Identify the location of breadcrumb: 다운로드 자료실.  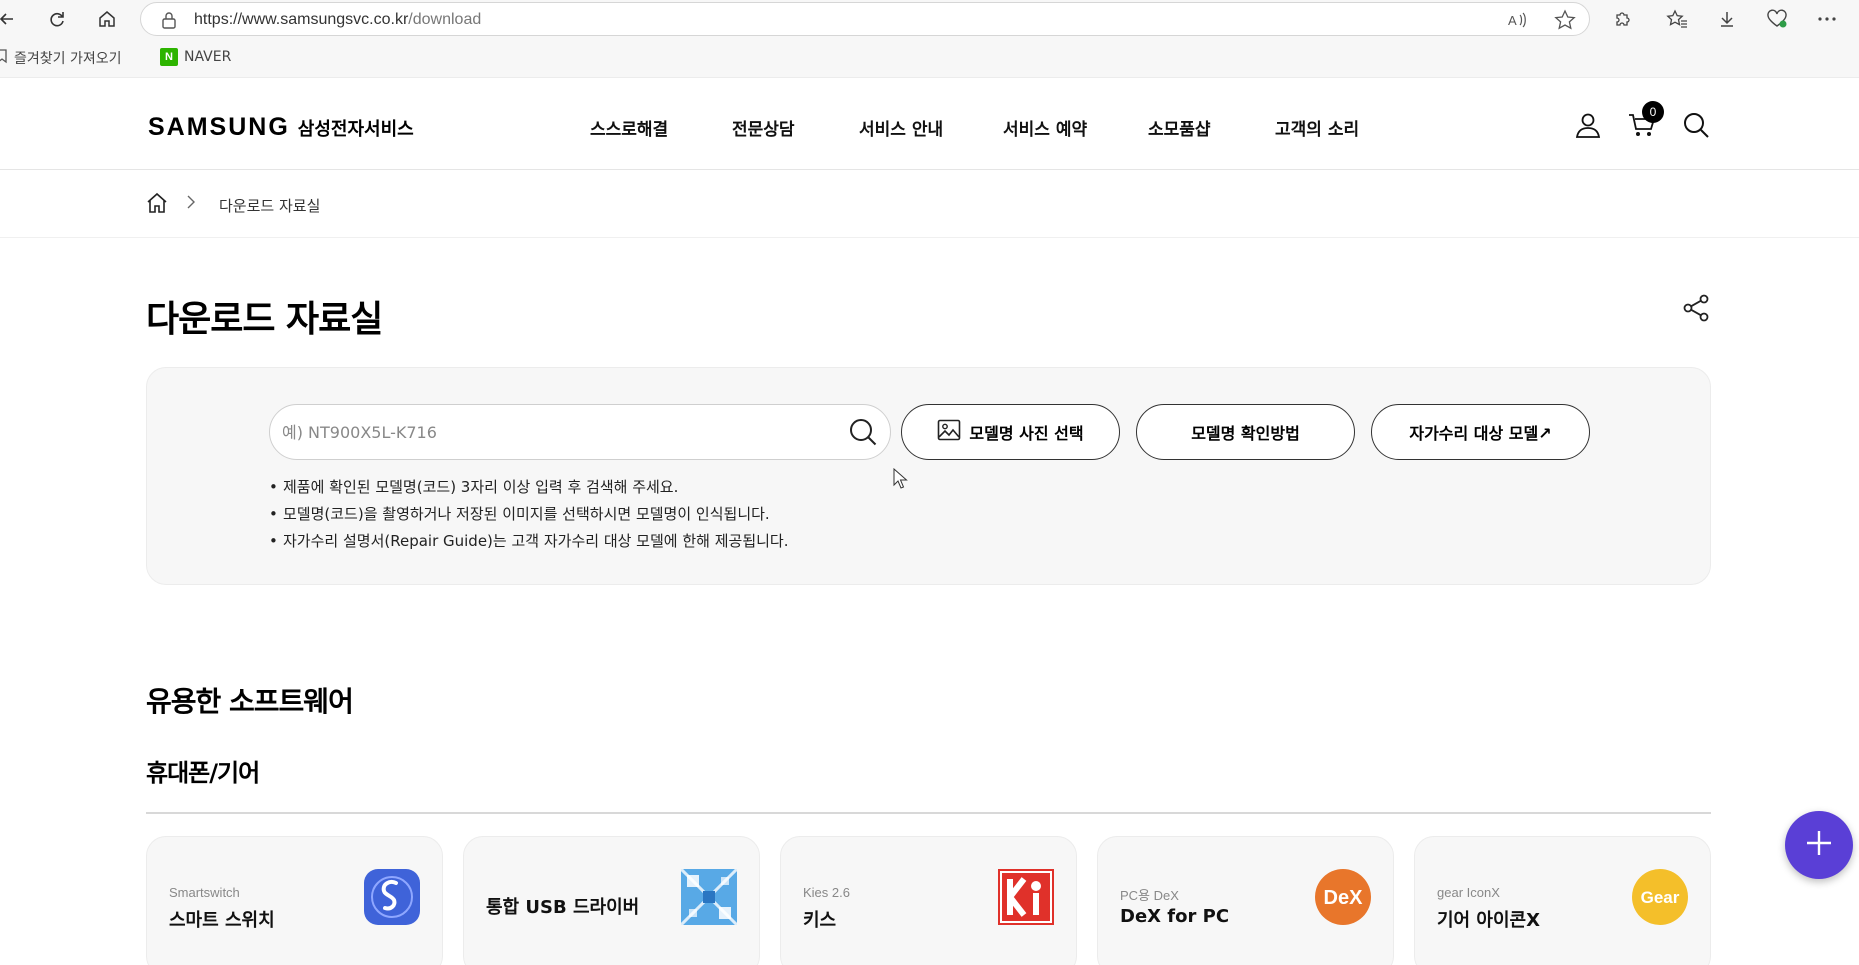
(929, 204).